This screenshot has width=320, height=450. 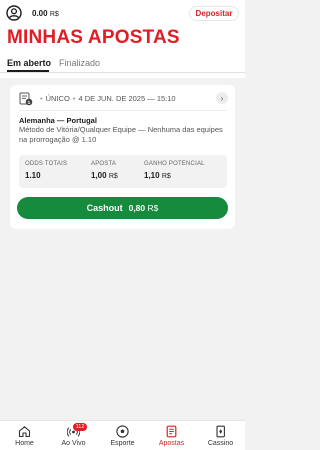 I want to click on nav-live: 112 Ao Vivo, so click(x=73, y=435).